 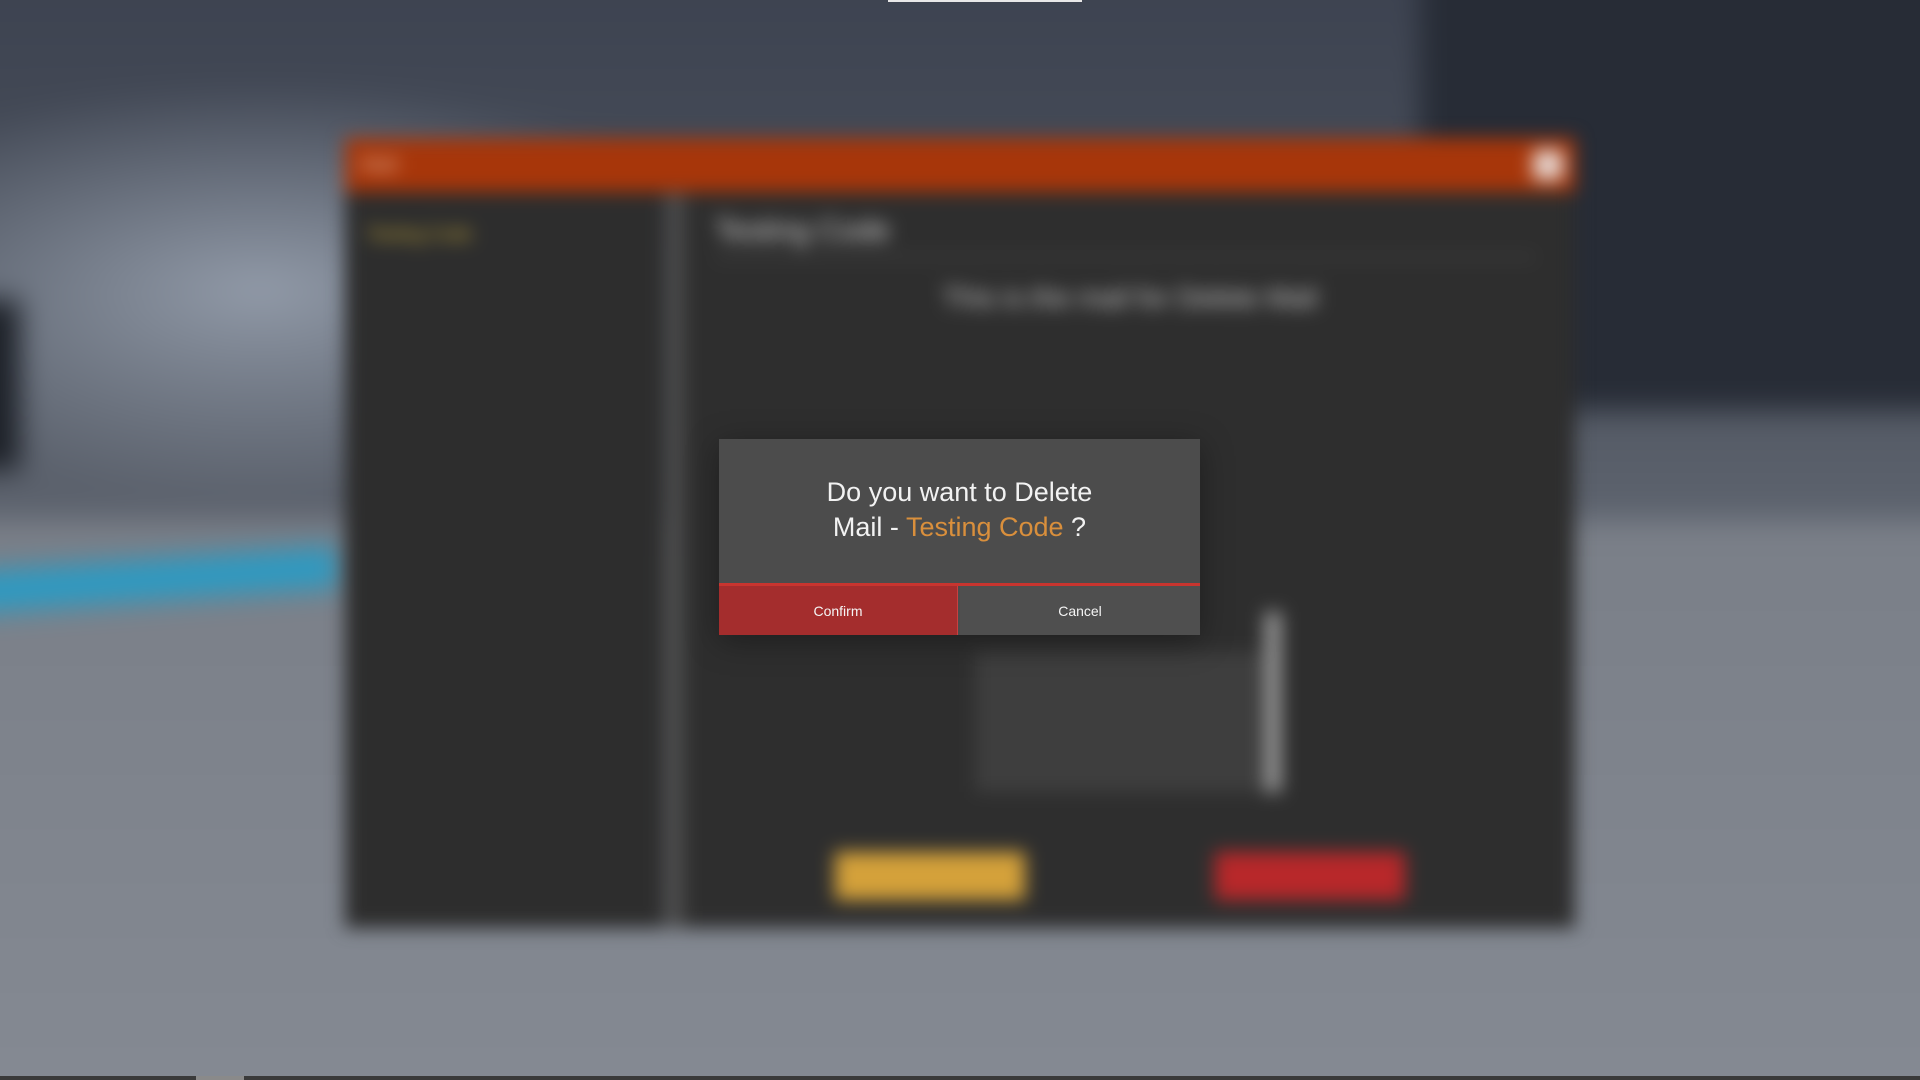 What do you see at coordinates (803, 230) in the screenshot?
I see `mail-heading: Testing Code` at bounding box center [803, 230].